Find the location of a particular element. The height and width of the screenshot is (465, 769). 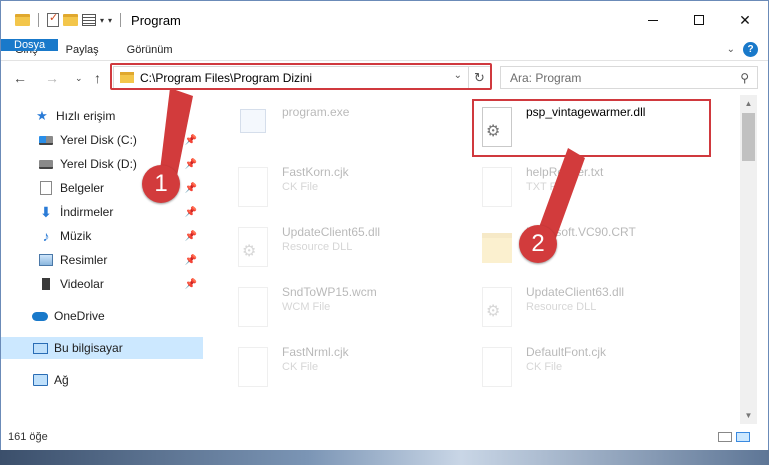

sidebar-item-downloads: ⬇ İndirmeler 📌 is located at coordinates (102, 212).